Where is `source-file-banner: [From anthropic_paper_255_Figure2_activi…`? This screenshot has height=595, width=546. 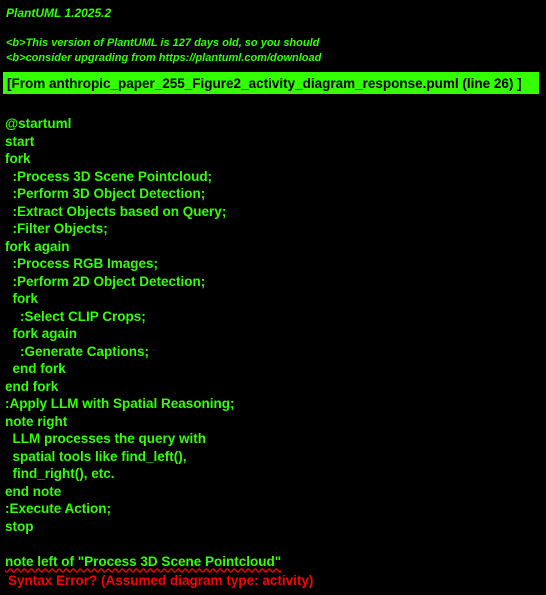
source-file-banner: [From anthropic_paper_255_Figure2_activi… is located at coordinates (271, 83).